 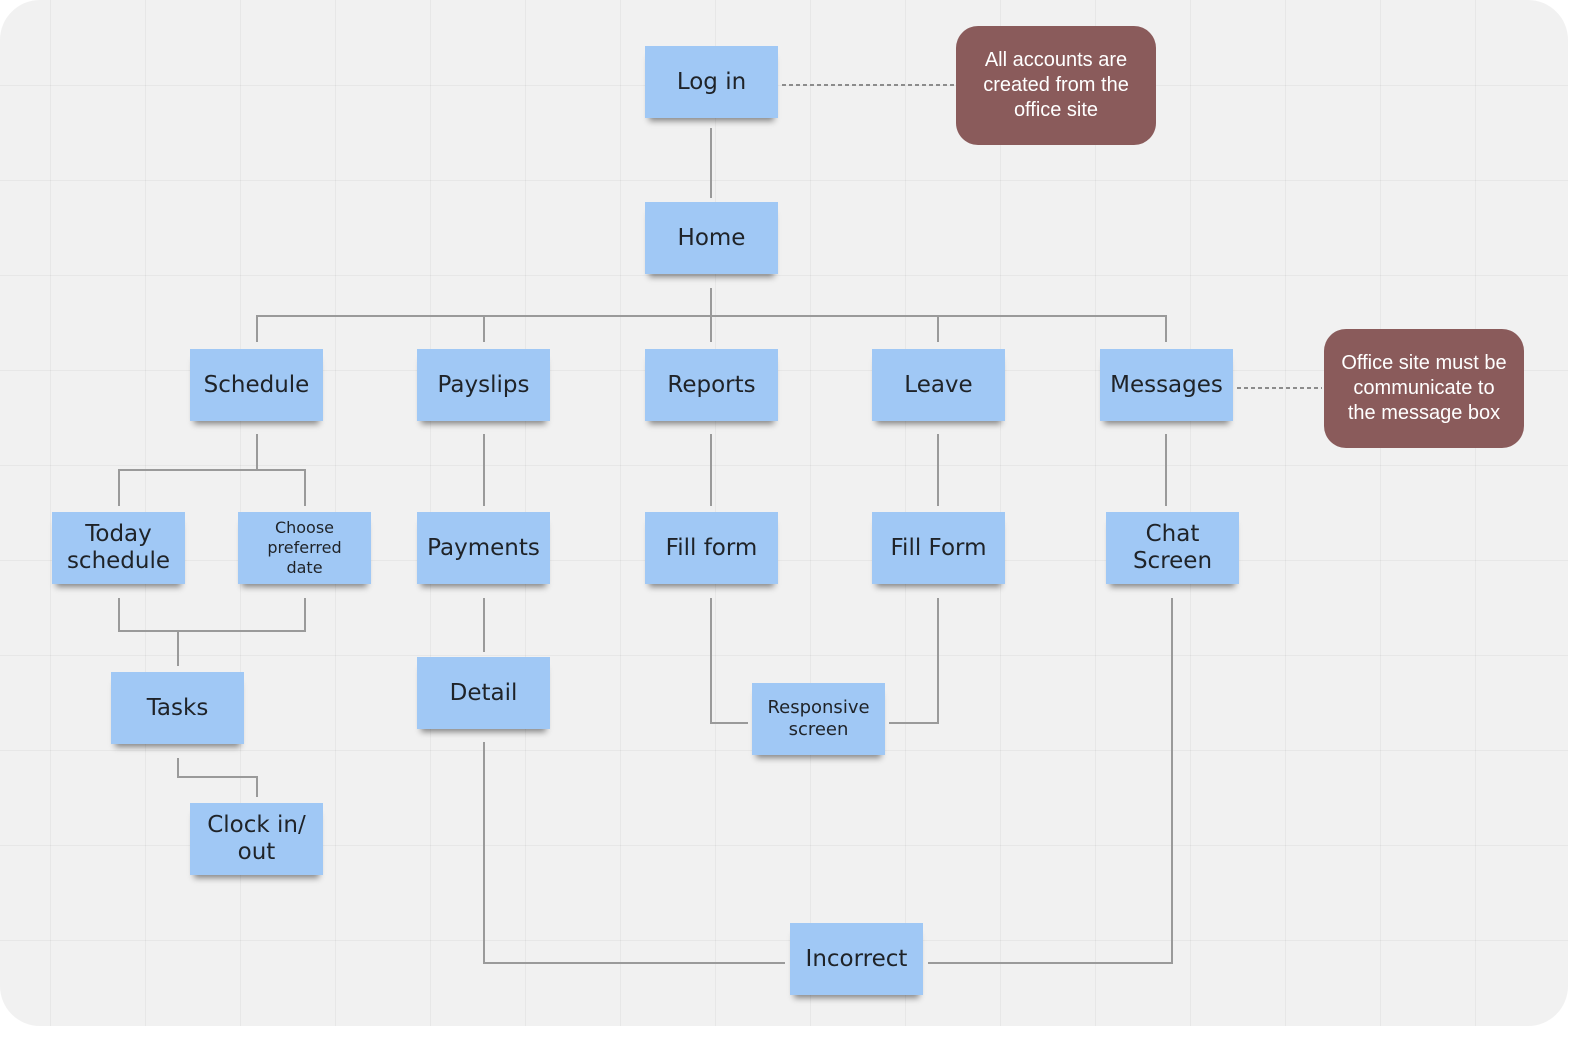 I want to click on node-reports: Reports, so click(x=711, y=385).